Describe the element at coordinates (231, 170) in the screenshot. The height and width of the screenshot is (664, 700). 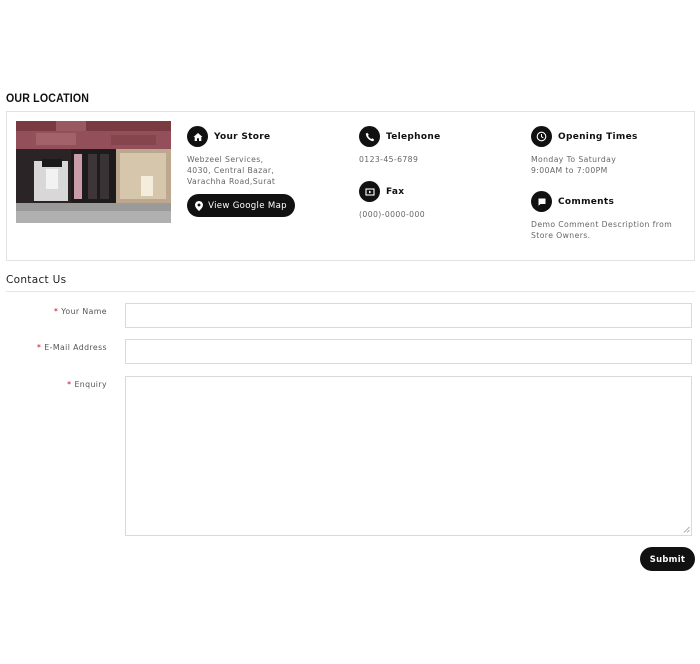
I see `address-line: 4030, Central Bazar,` at that location.